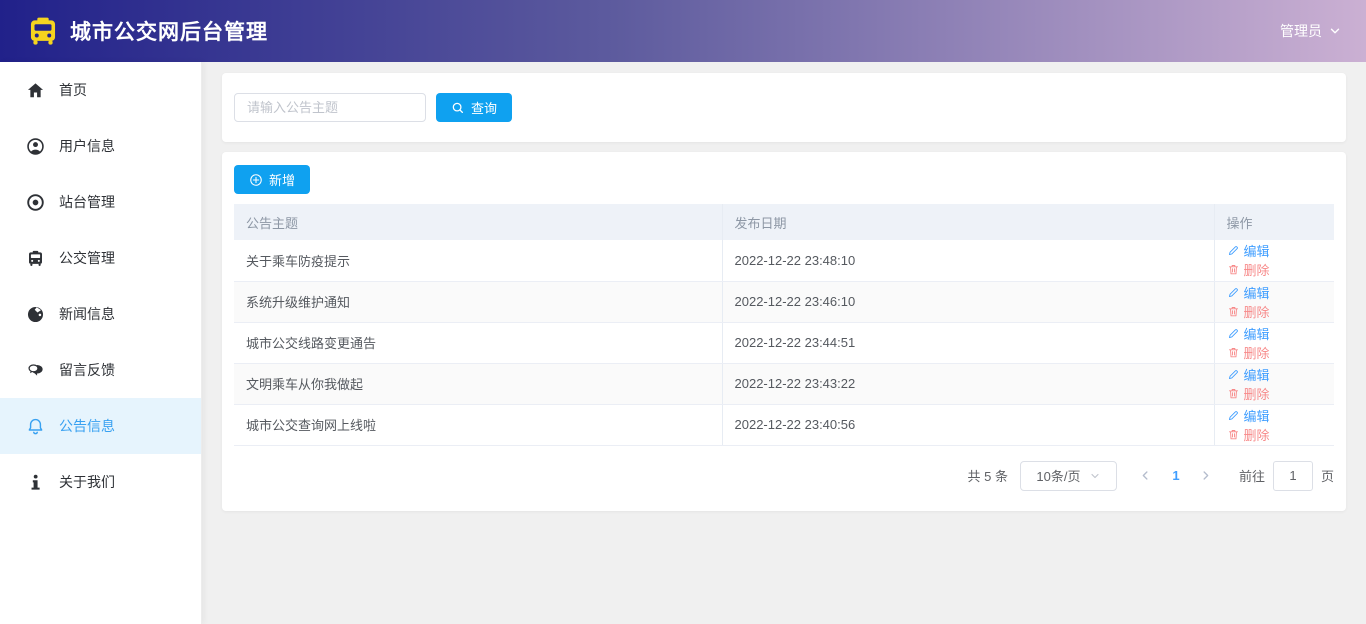  What do you see at coordinates (1292, 475) in the screenshot?
I see `goto-page-input` at bounding box center [1292, 475].